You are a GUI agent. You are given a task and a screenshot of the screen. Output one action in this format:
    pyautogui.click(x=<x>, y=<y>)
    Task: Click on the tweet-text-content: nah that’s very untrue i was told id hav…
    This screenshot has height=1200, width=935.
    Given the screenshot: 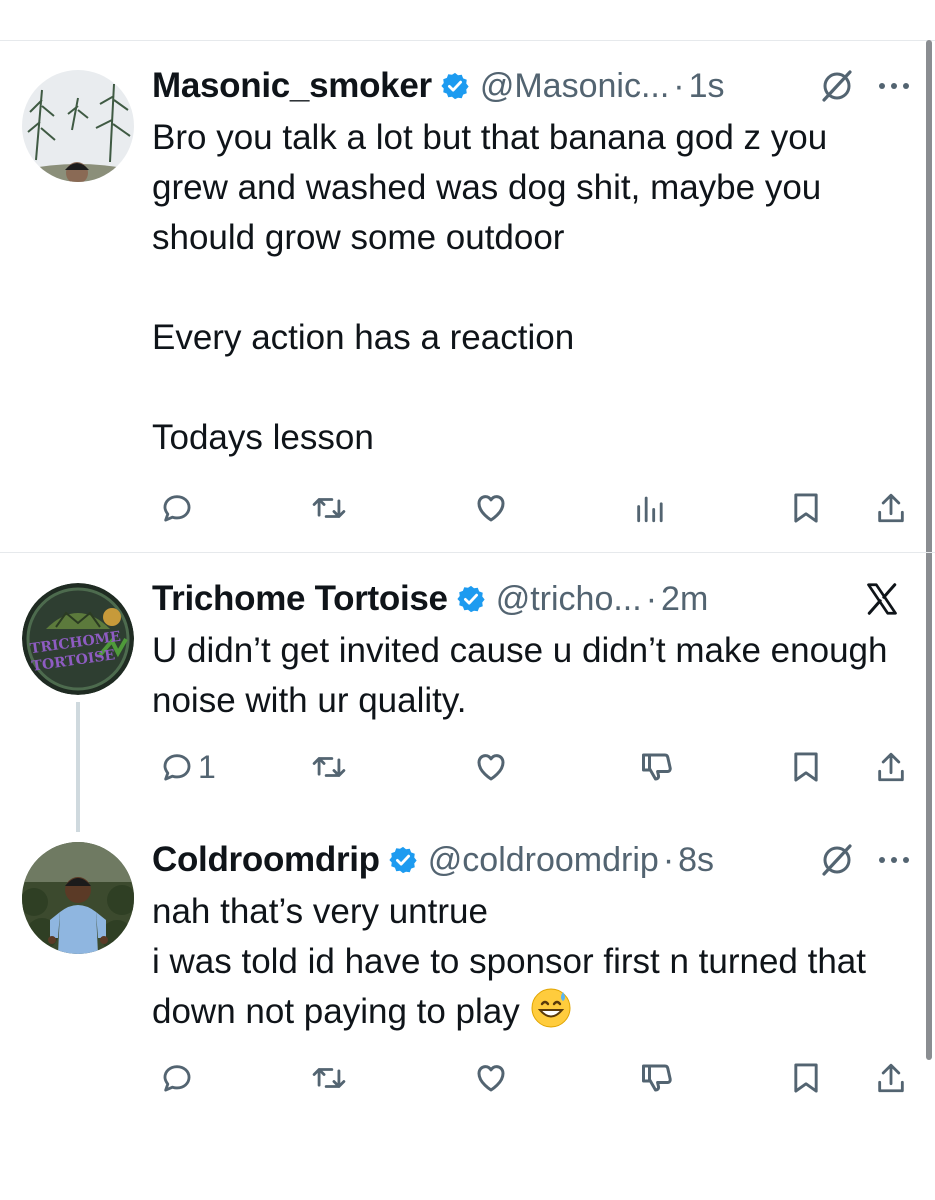 What is the action you would take?
    pyautogui.click(x=509, y=961)
    